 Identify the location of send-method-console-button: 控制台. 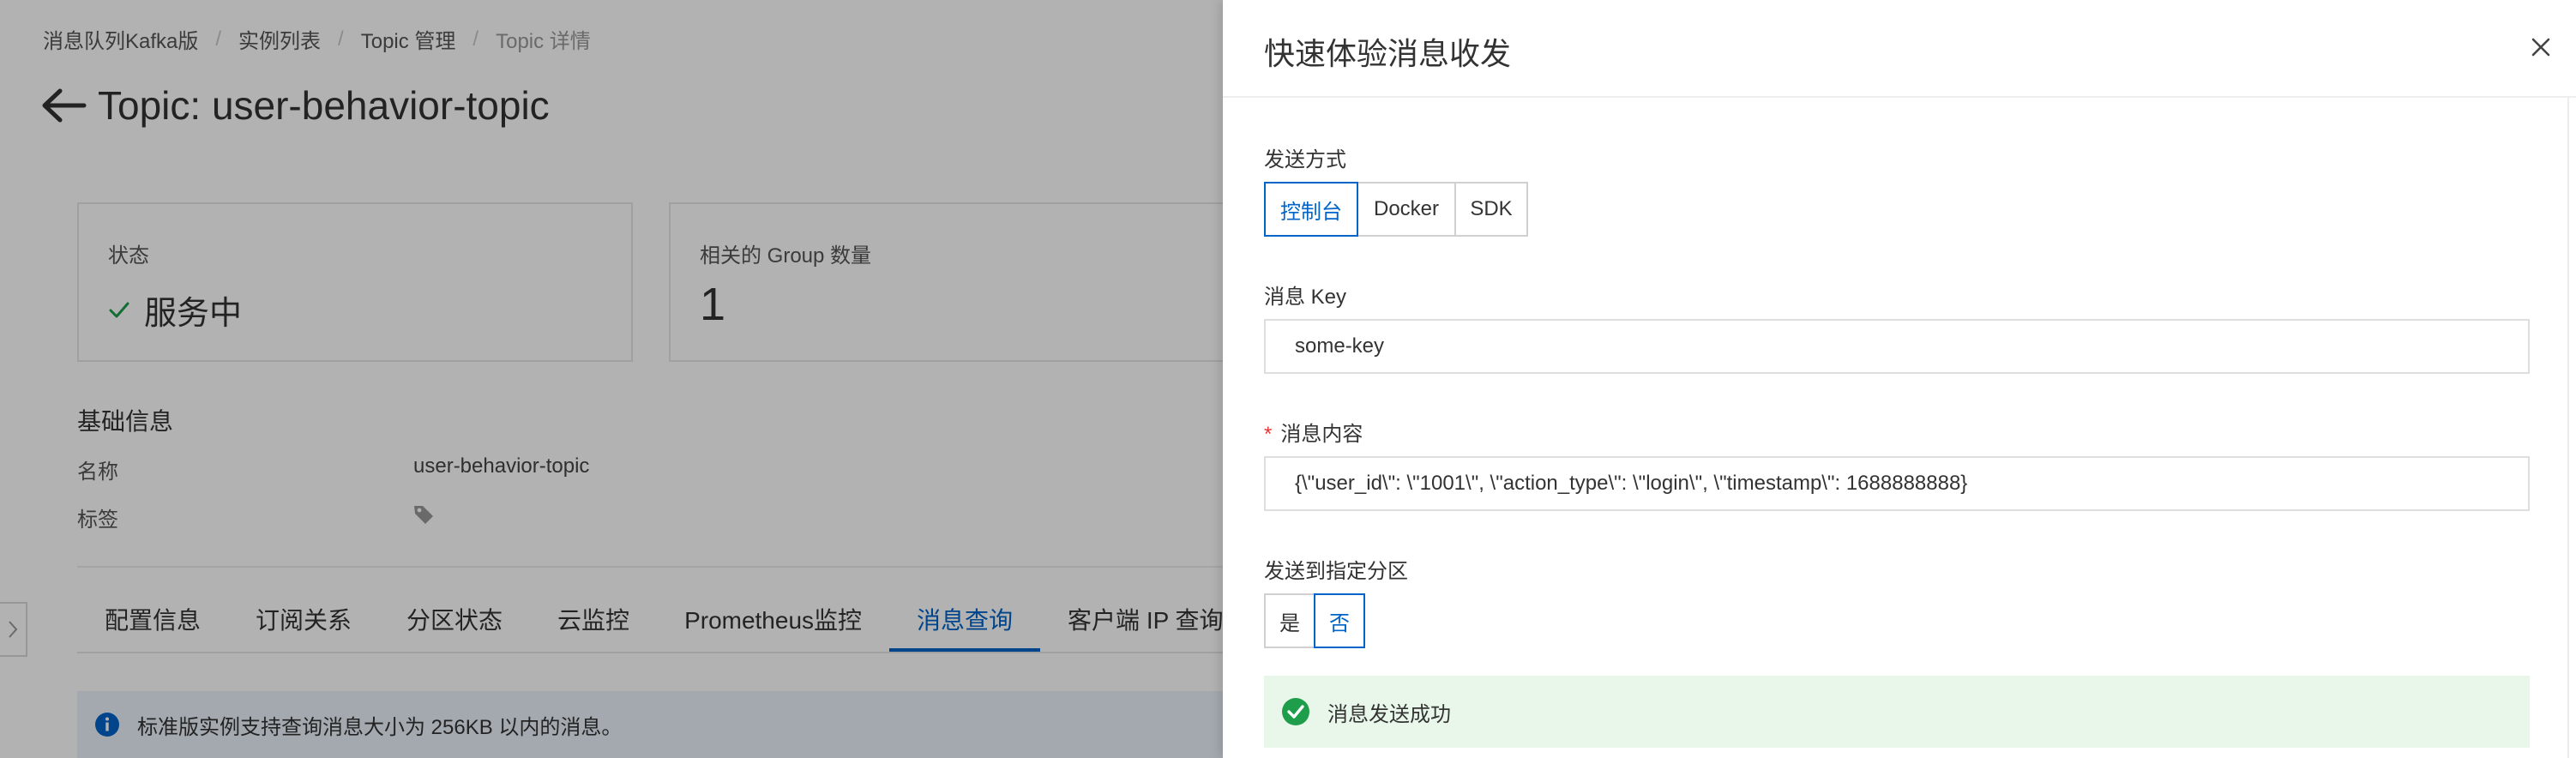
(1311, 209).